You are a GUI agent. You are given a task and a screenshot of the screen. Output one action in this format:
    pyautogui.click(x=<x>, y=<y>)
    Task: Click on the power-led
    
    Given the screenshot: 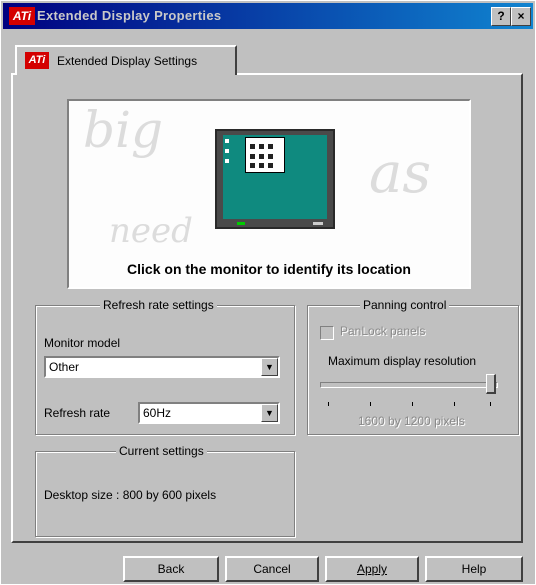 What is the action you would take?
    pyautogui.click(x=241, y=223)
    